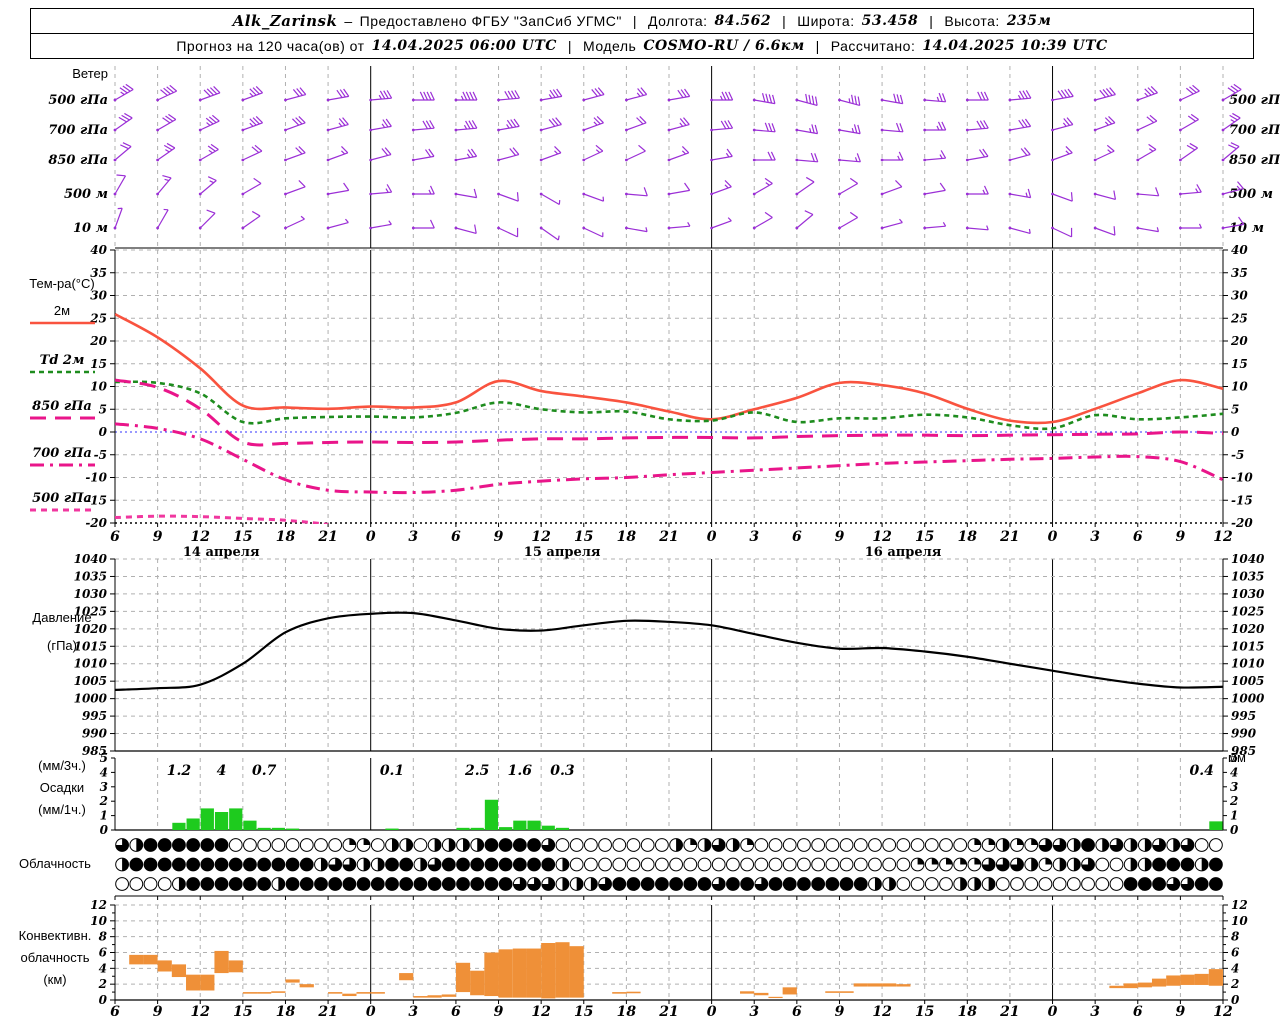 This screenshot has height=1024, width=1280. Describe the element at coordinates (91, 559) in the screenshot. I see `axis-label: 1040` at that location.